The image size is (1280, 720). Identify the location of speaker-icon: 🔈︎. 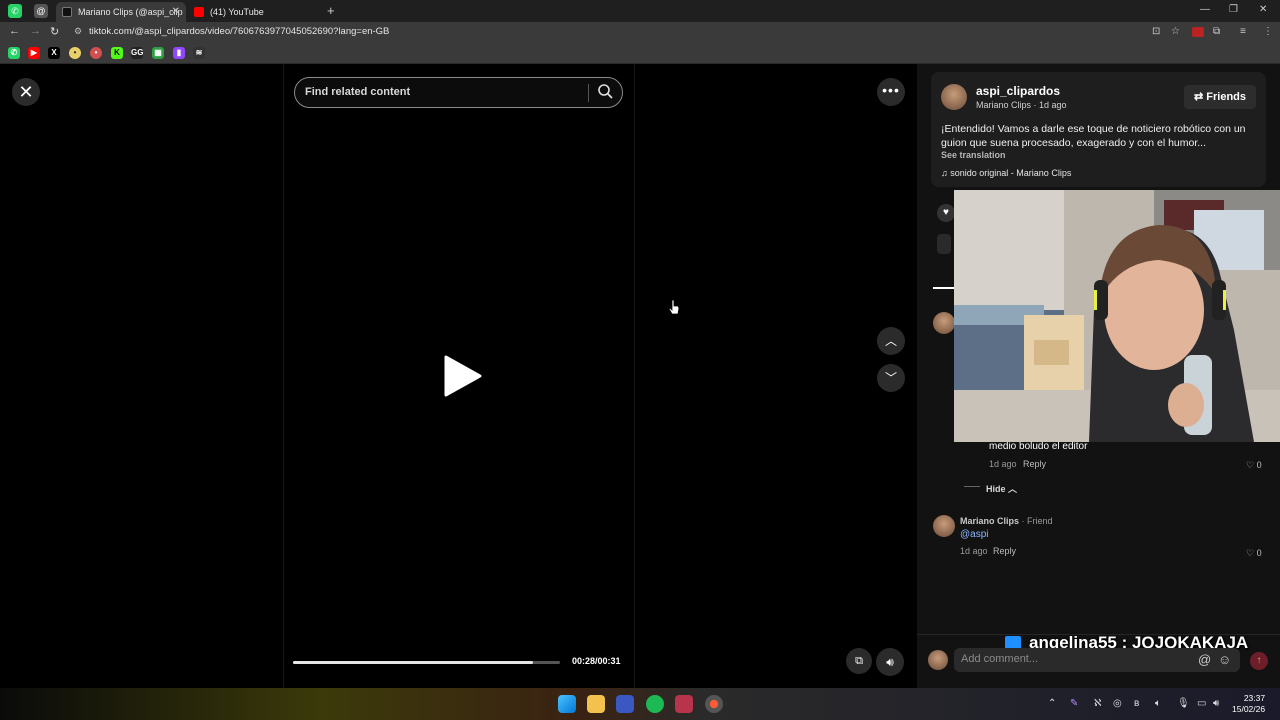
(1158, 703).